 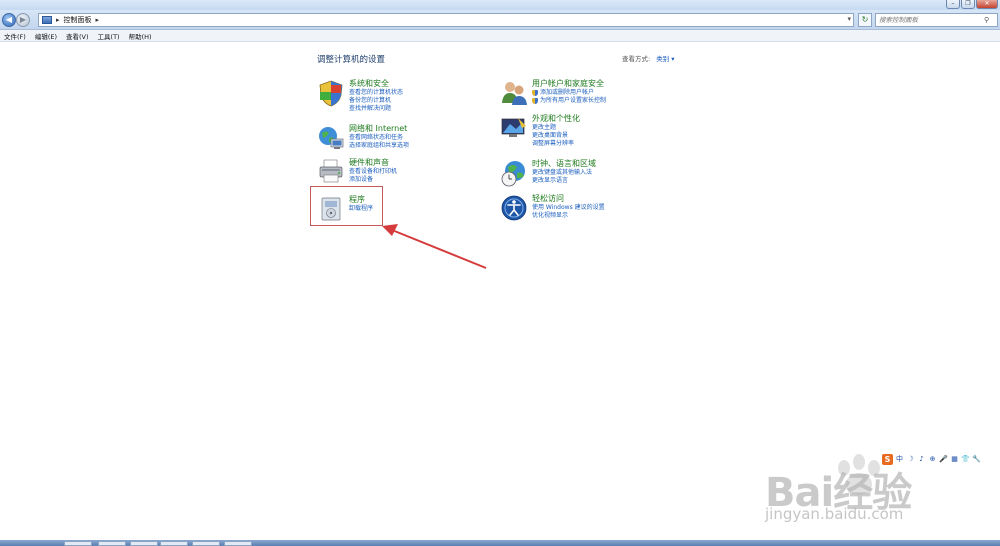 What do you see at coordinates (921, 459) in the screenshot?
I see `ime-punctuation-icon: ♪` at bounding box center [921, 459].